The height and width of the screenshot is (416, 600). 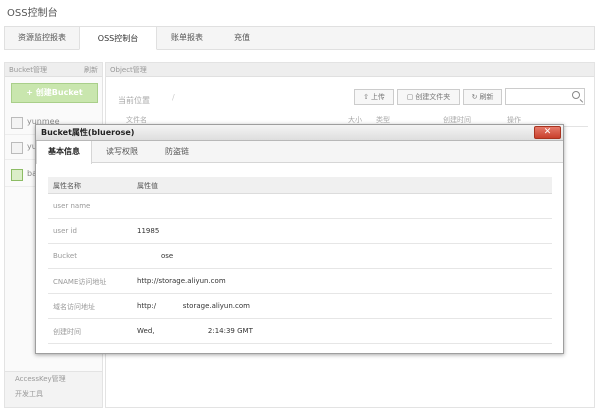 What do you see at coordinates (547, 132) in the screenshot?
I see `close-icon: ✕` at bounding box center [547, 132].